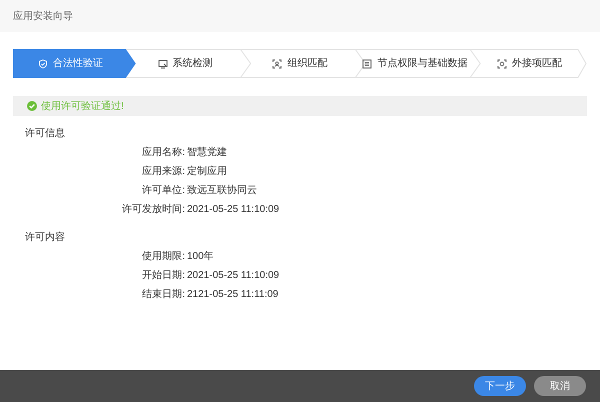  I want to click on field-label: 许可发放时间:, so click(153, 209).